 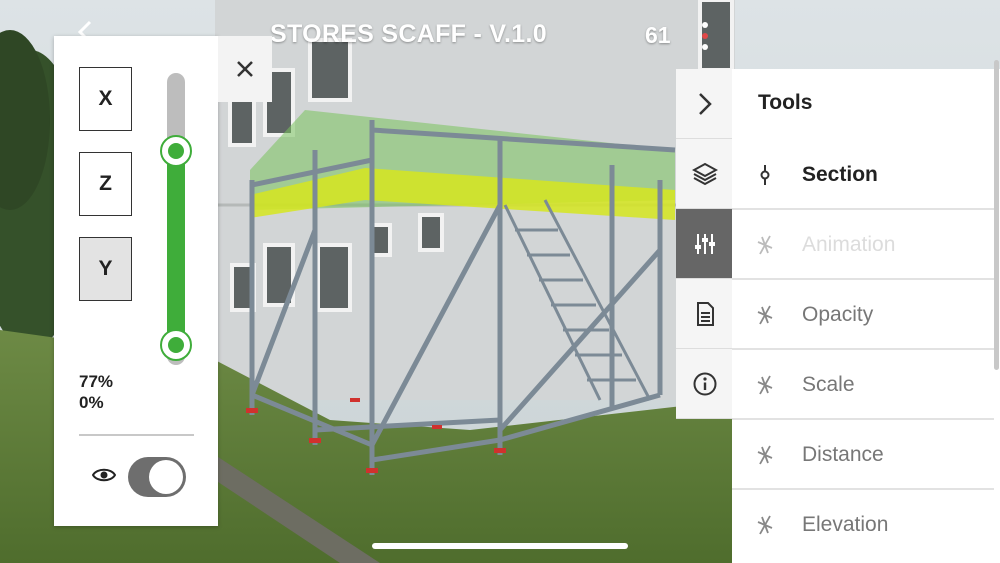 I want to click on section-visibility-toggle, so click(x=157, y=477).